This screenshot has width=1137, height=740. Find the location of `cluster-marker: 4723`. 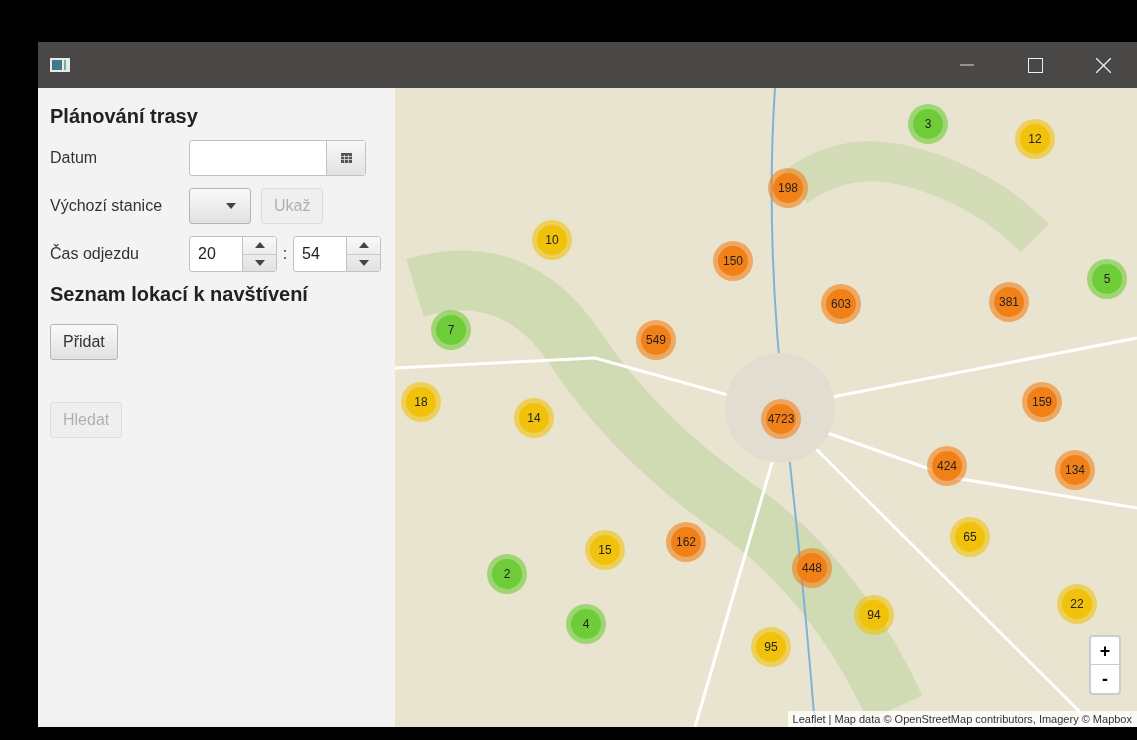

cluster-marker: 4723 is located at coordinates (781, 419).